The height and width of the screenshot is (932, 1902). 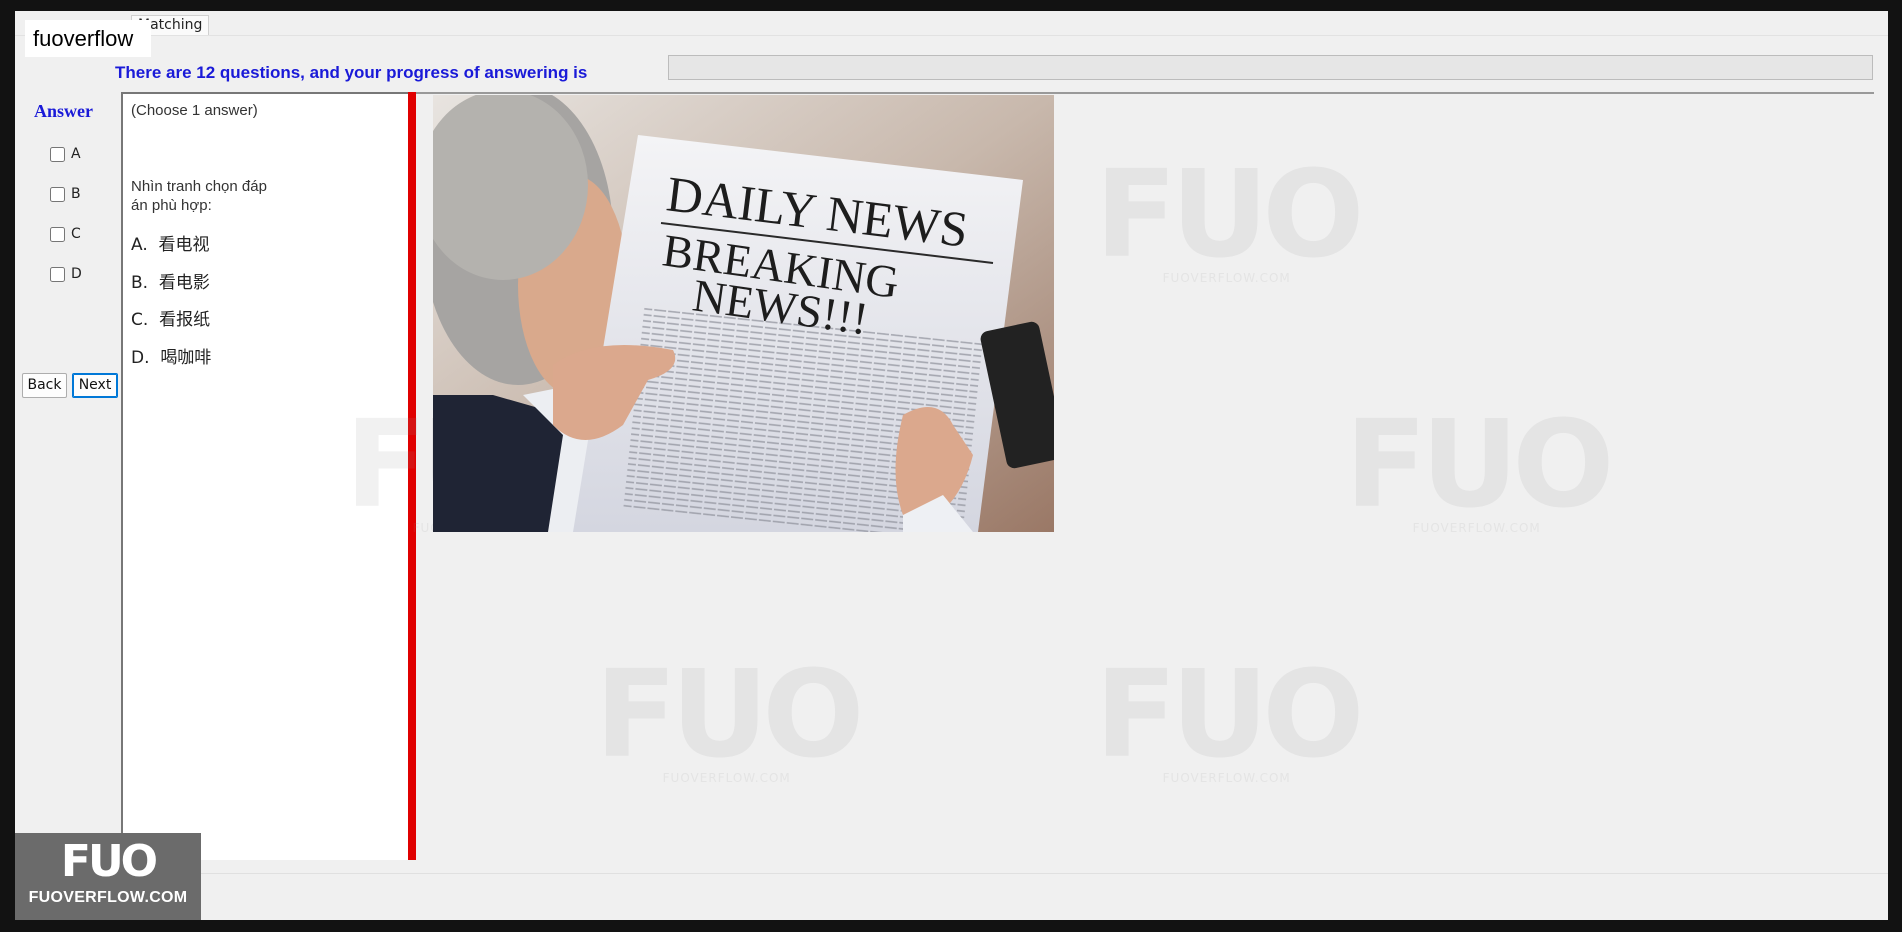 What do you see at coordinates (194, 110) in the screenshot?
I see `question-instruction: (Choose 1 answer)` at bounding box center [194, 110].